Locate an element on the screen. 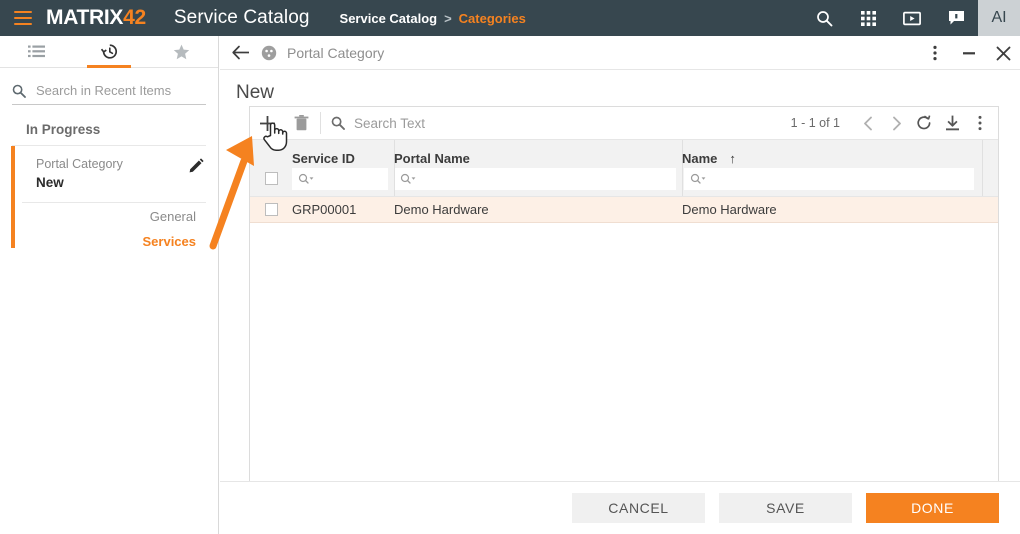 The height and width of the screenshot is (534, 1020). video-icon is located at coordinates (912, 18).